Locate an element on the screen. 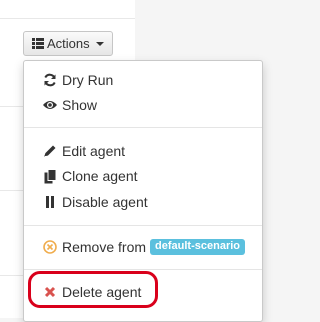 The width and height of the screenshot is (320, 322). menu-item-label: Show is located at coordinates (80, 105).